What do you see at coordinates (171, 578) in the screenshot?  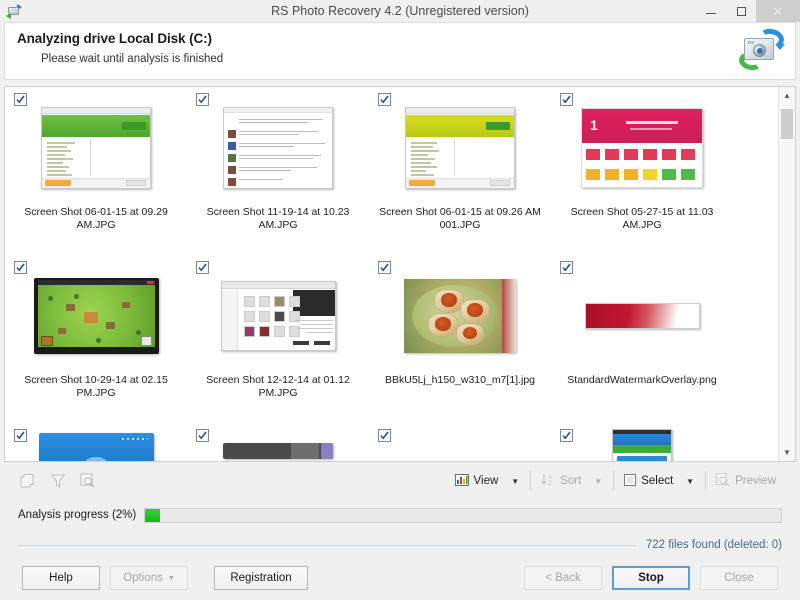 I see `chevron-down-icon: ▼` at bounding box center [171, 578].